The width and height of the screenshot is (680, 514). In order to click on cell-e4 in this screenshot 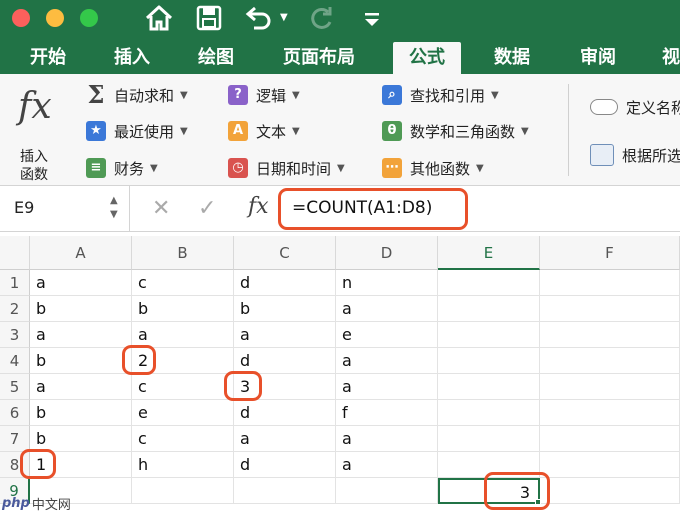, I will do `click(489, 361)`.